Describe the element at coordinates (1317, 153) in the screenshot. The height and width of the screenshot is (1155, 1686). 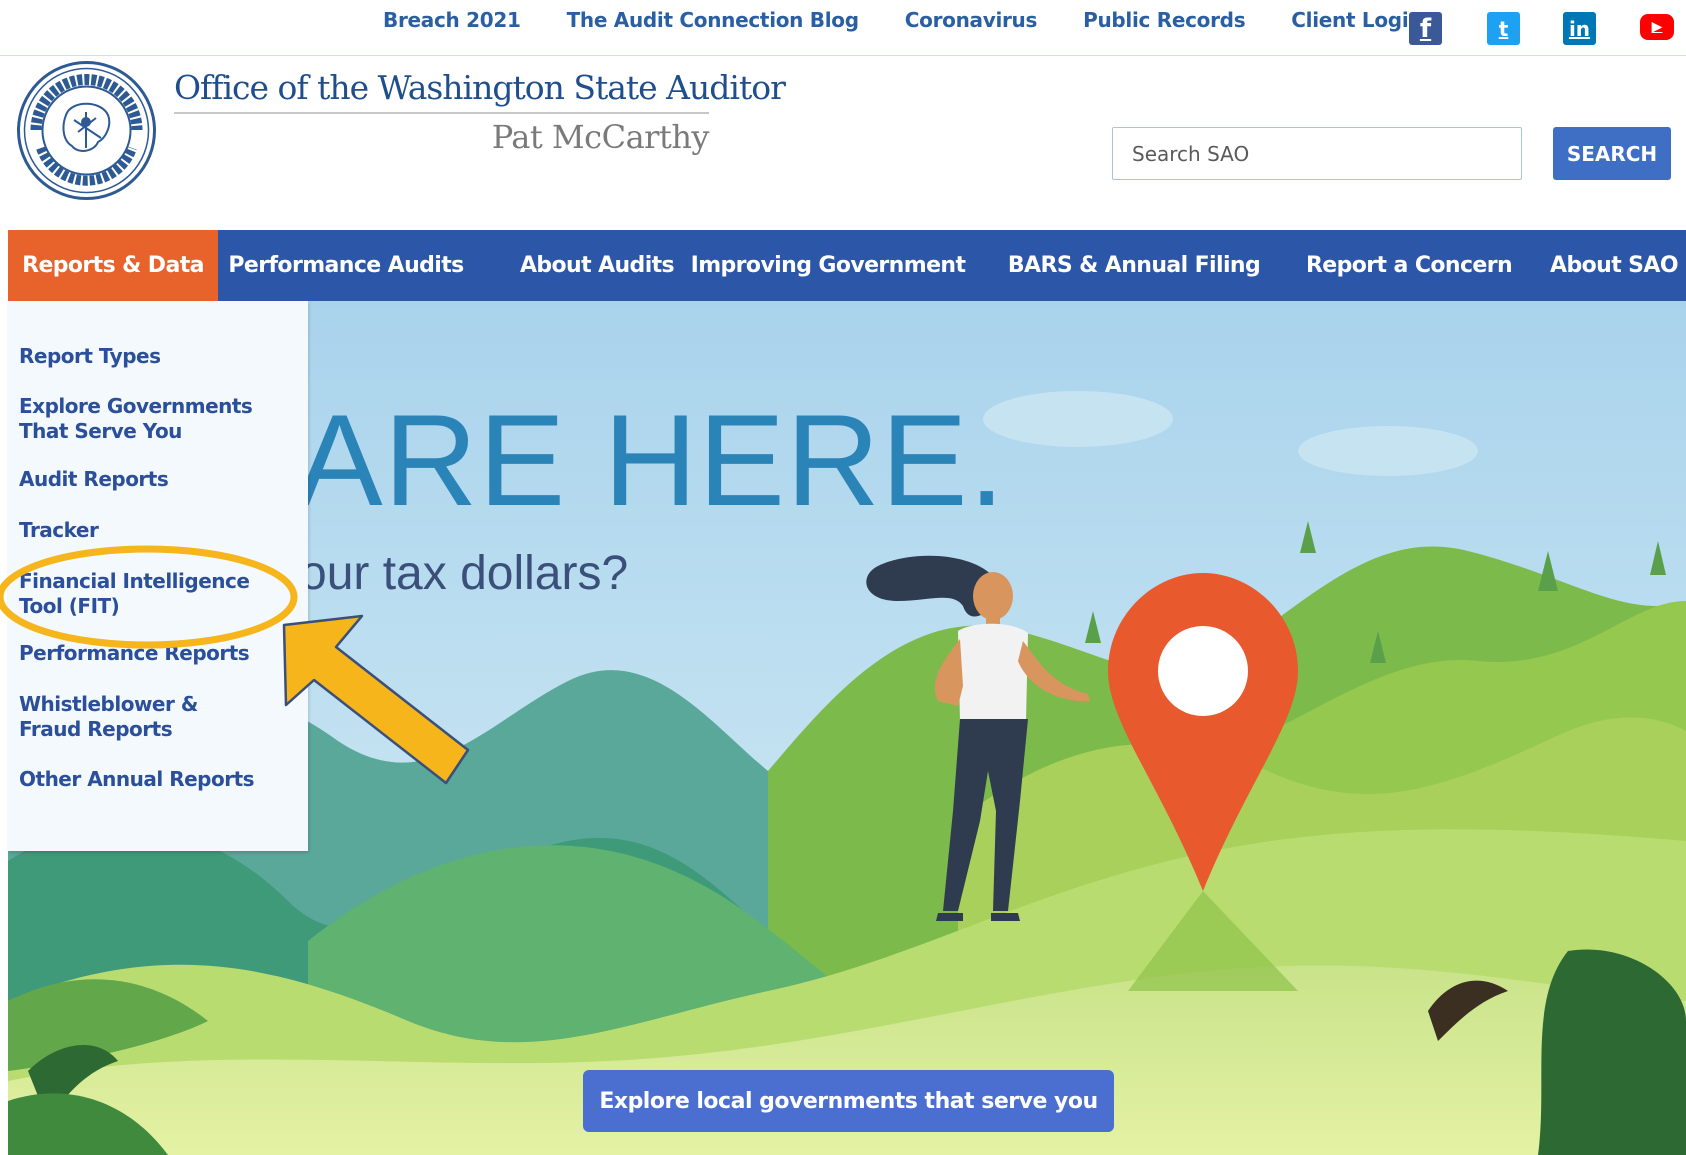
I see `search-input` at that location.